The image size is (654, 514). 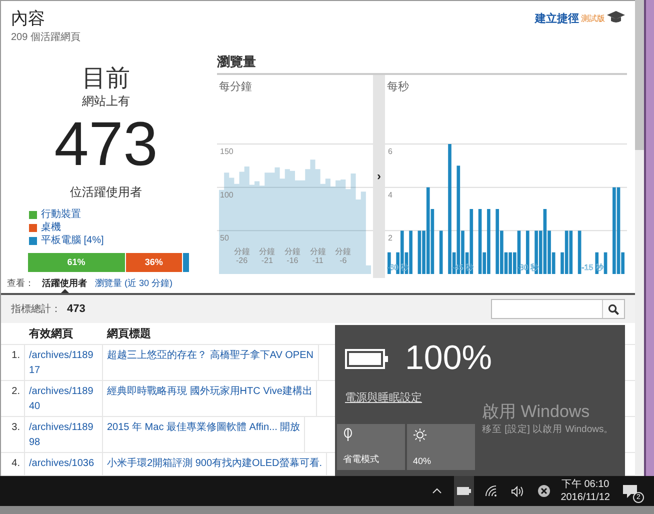 What do you see at coordinates (371, 447) in the screenshot?
I see `quick-action-tile: 省電模式` at bounding box center [371, 447].